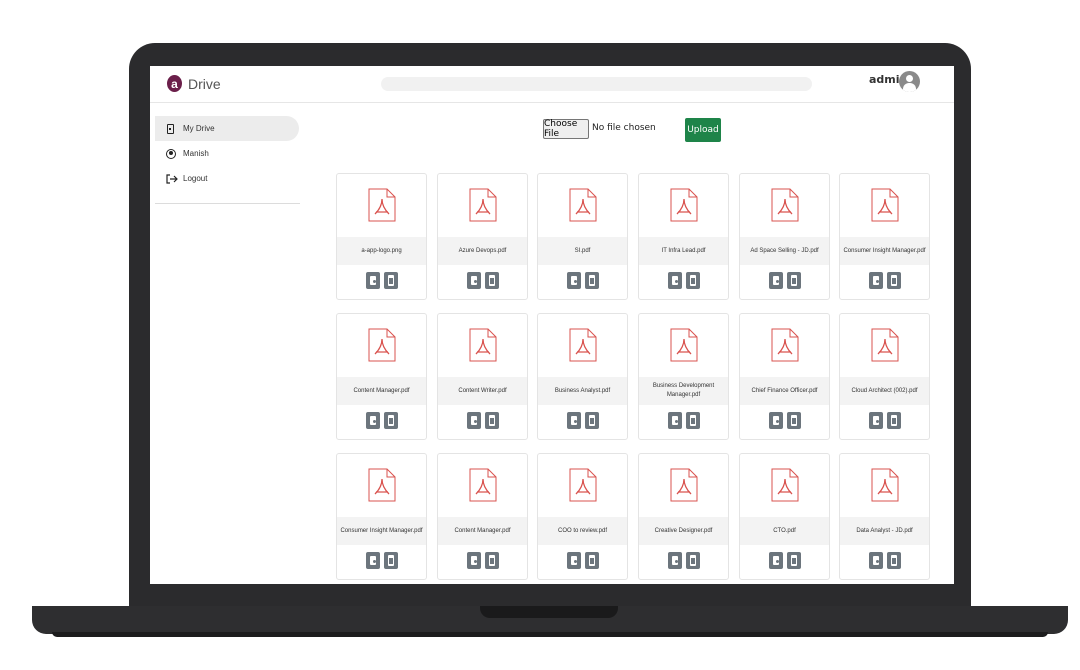 The width and height of the screenshot is (1080, 670). I want to click on laptop-notch, so click(549, 612).